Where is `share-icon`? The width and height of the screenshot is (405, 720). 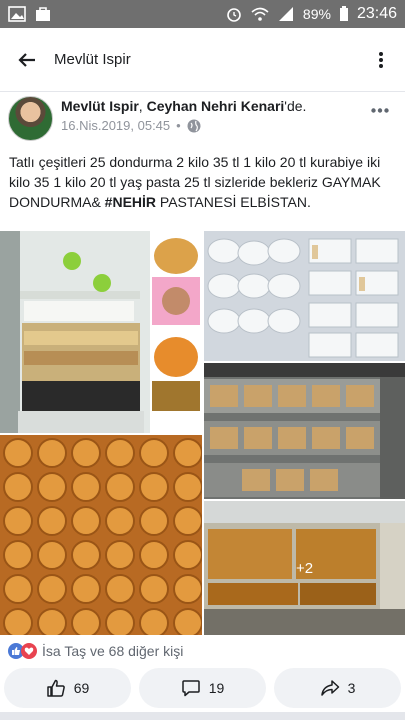 share-icon is located at coordinates (329, 688).